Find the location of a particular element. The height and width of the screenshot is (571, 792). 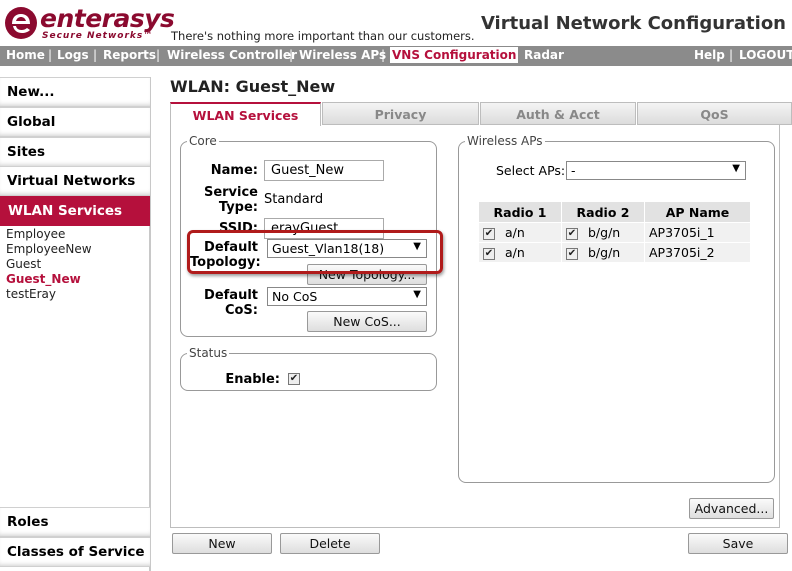

ap-name-cell: AP3705i_1 is located at coordinates (697, 232).